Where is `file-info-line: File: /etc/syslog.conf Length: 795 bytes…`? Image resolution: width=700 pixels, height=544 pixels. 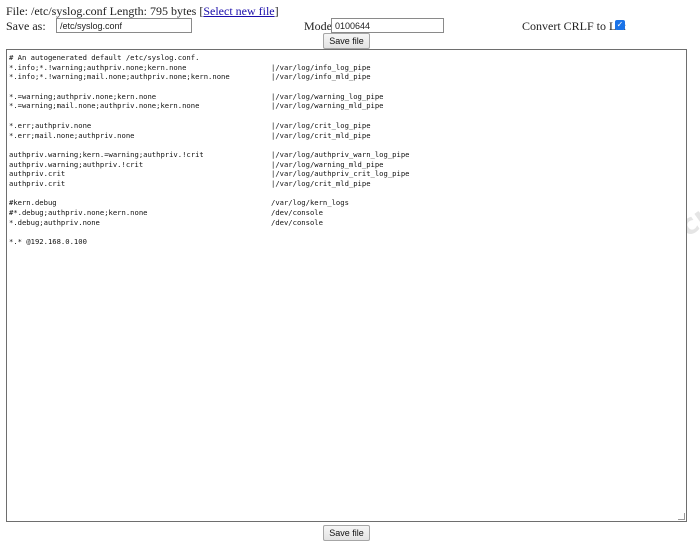
file-info-line: File: /etc/syslog.conf Length: 795 bytes… is located at coordinates (142, 11).